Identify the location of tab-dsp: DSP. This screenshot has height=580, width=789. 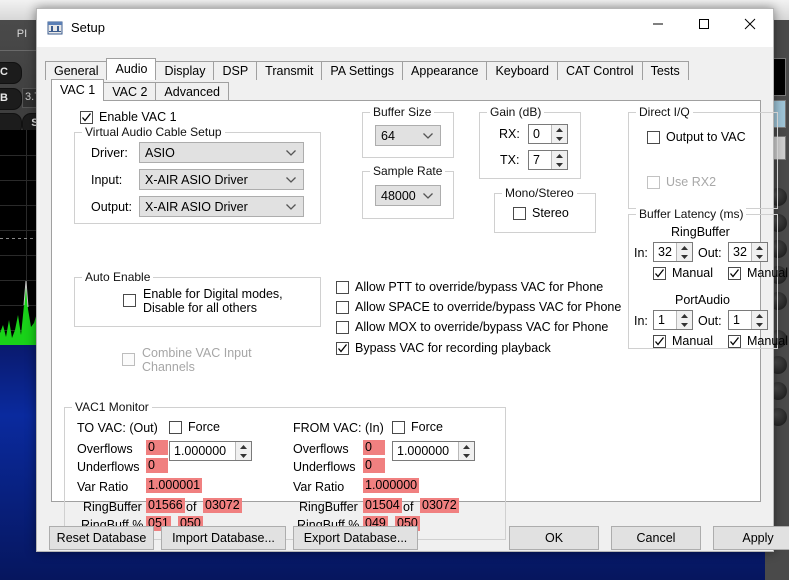
(235, 70).